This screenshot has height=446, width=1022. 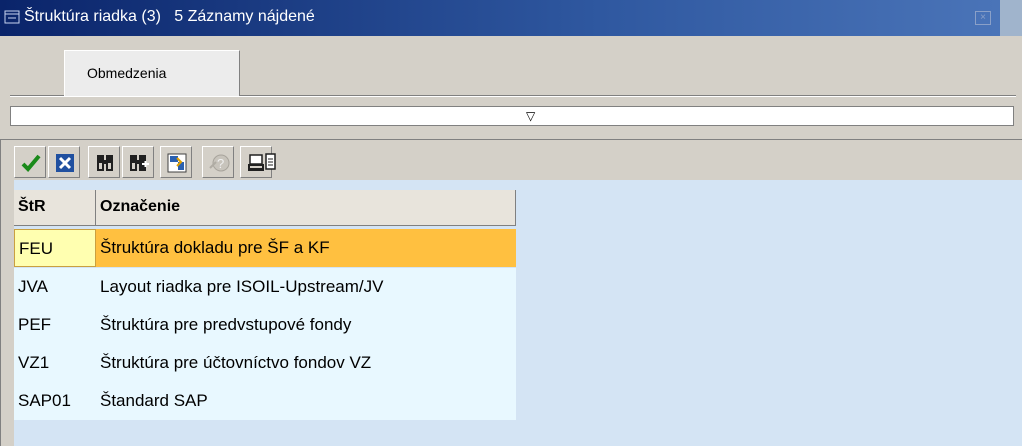 What do you see at coordinates (306, 325) in the screenshot?
I see `row-value: Štruktúra pre predvstupové fondy` at bounding box center [306, 325].